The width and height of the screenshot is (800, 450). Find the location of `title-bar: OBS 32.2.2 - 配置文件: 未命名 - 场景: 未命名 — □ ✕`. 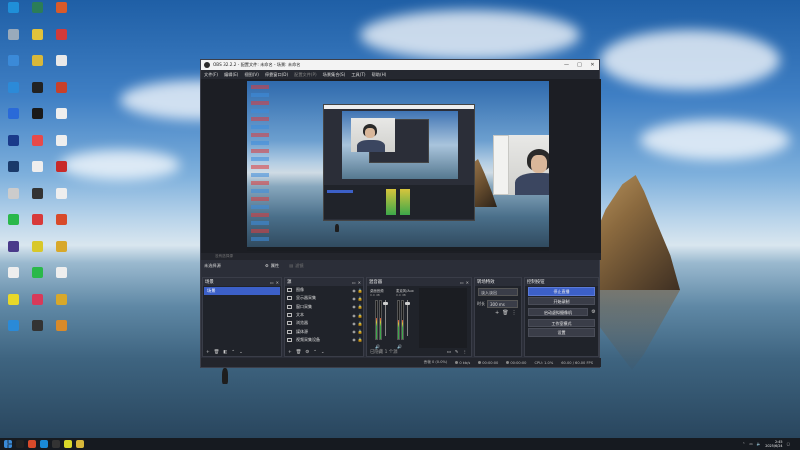

title-bar: OBS 32.2.2 - 配置文件: 未命名 - 场景: 未命名 — □ ✕ is located at coordinates (400, 65).